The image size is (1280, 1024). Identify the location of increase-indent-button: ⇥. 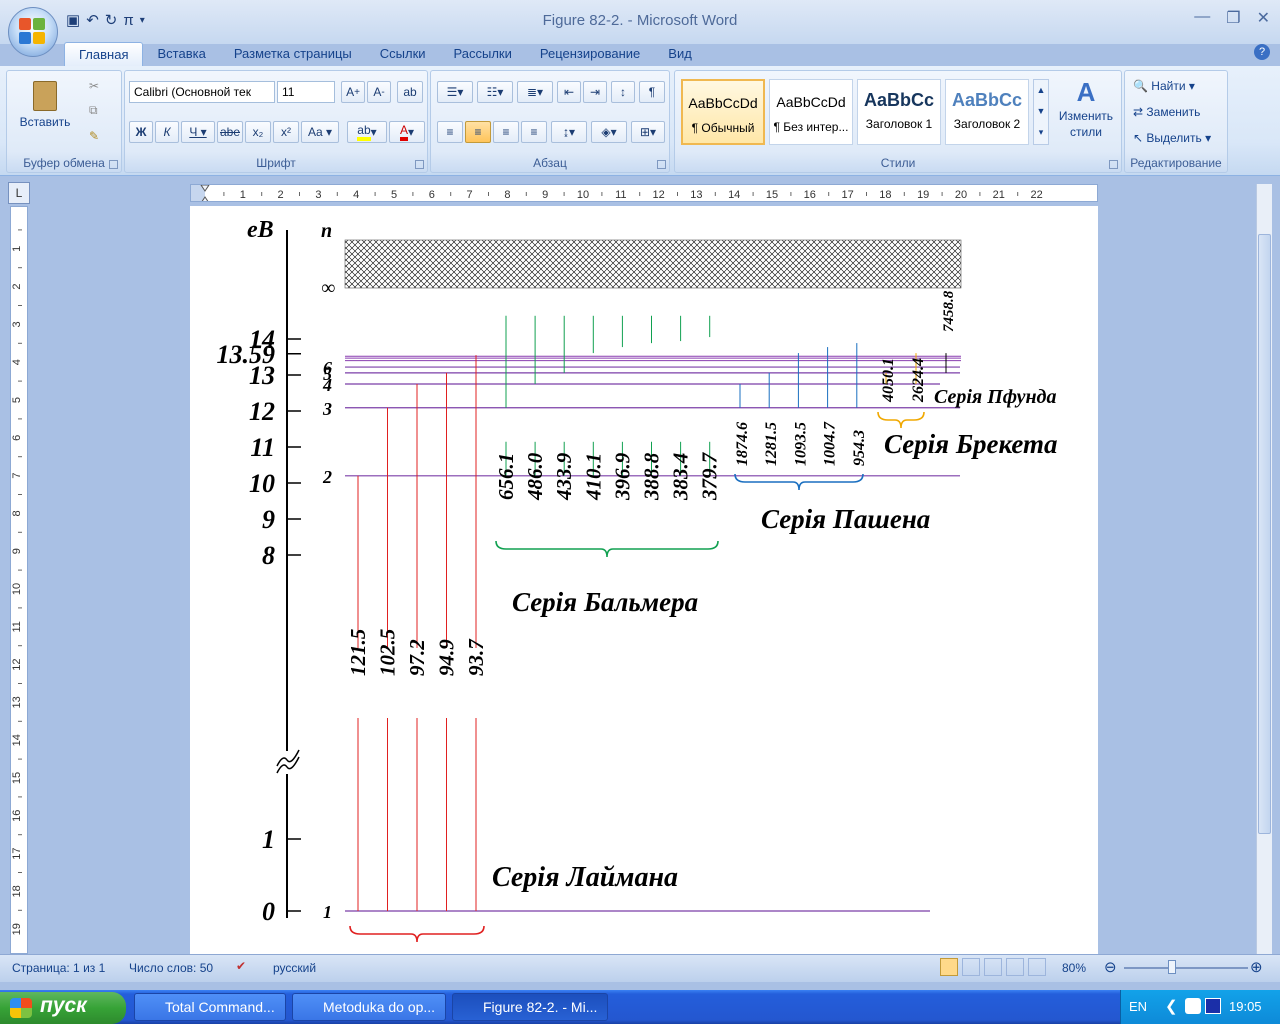
(595, 92).